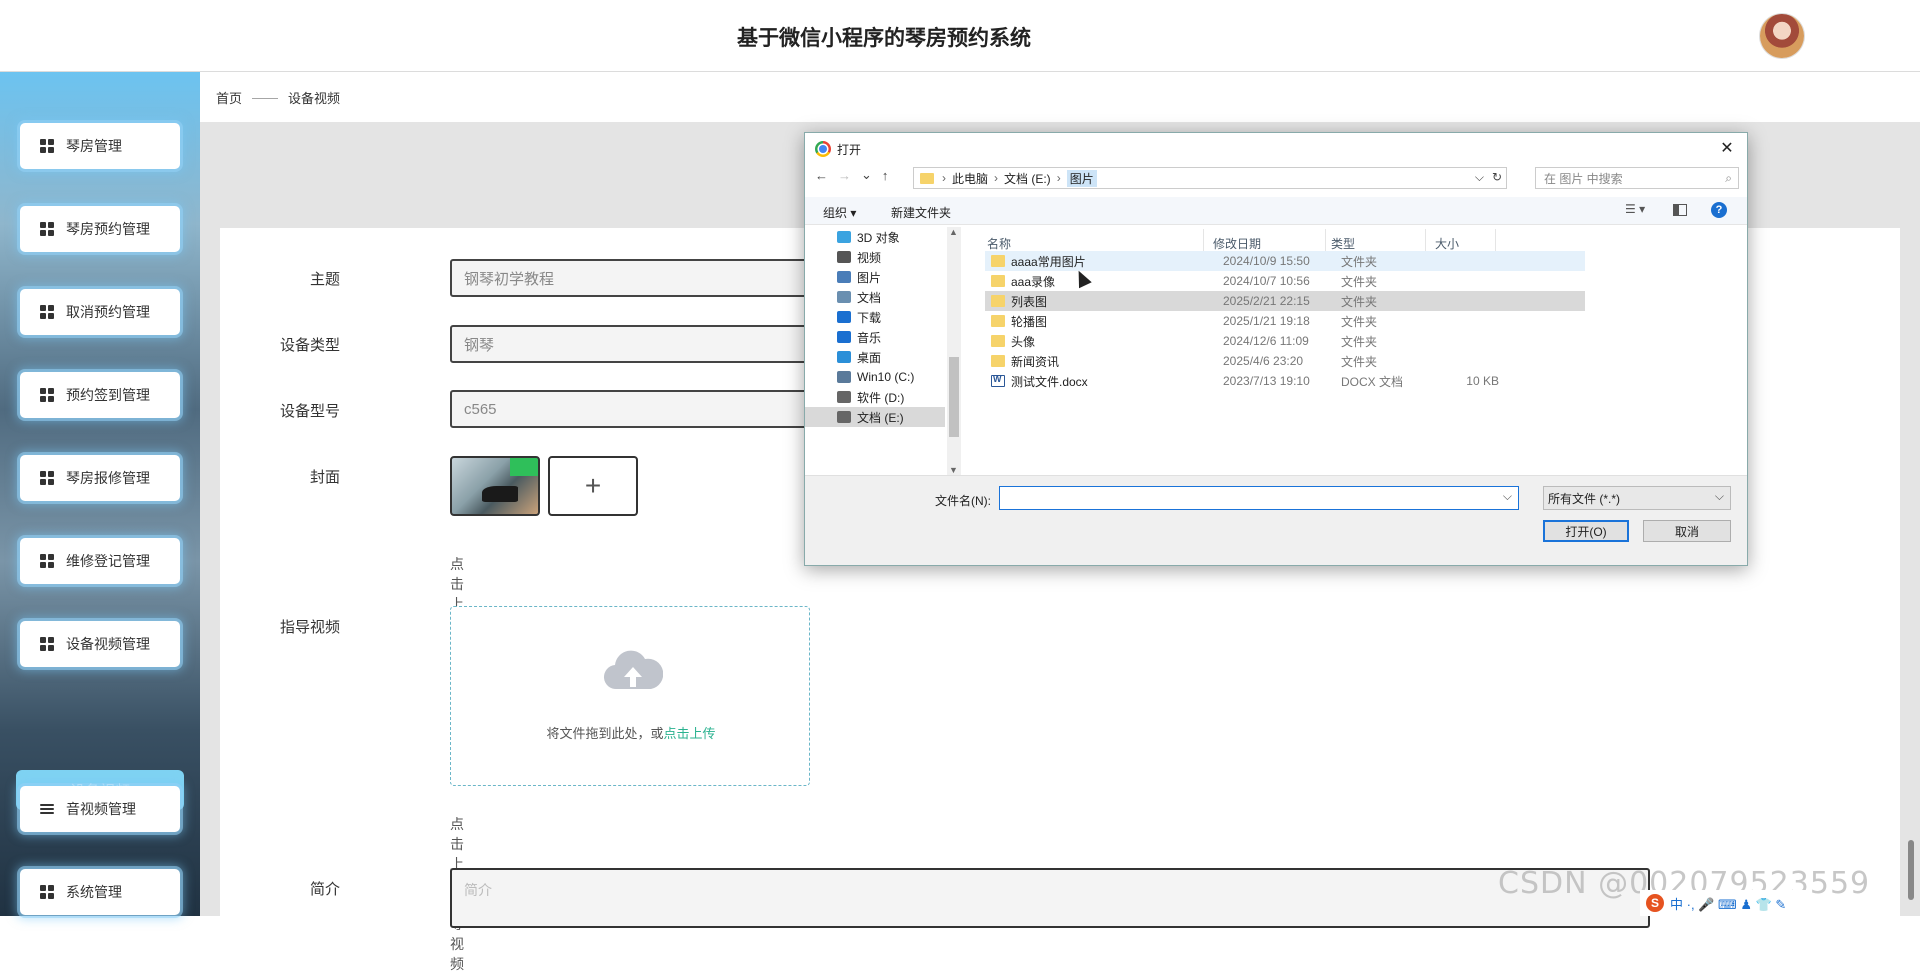 The image size is (1920, 974). I want to click on cube-icon, so click(844, 237).